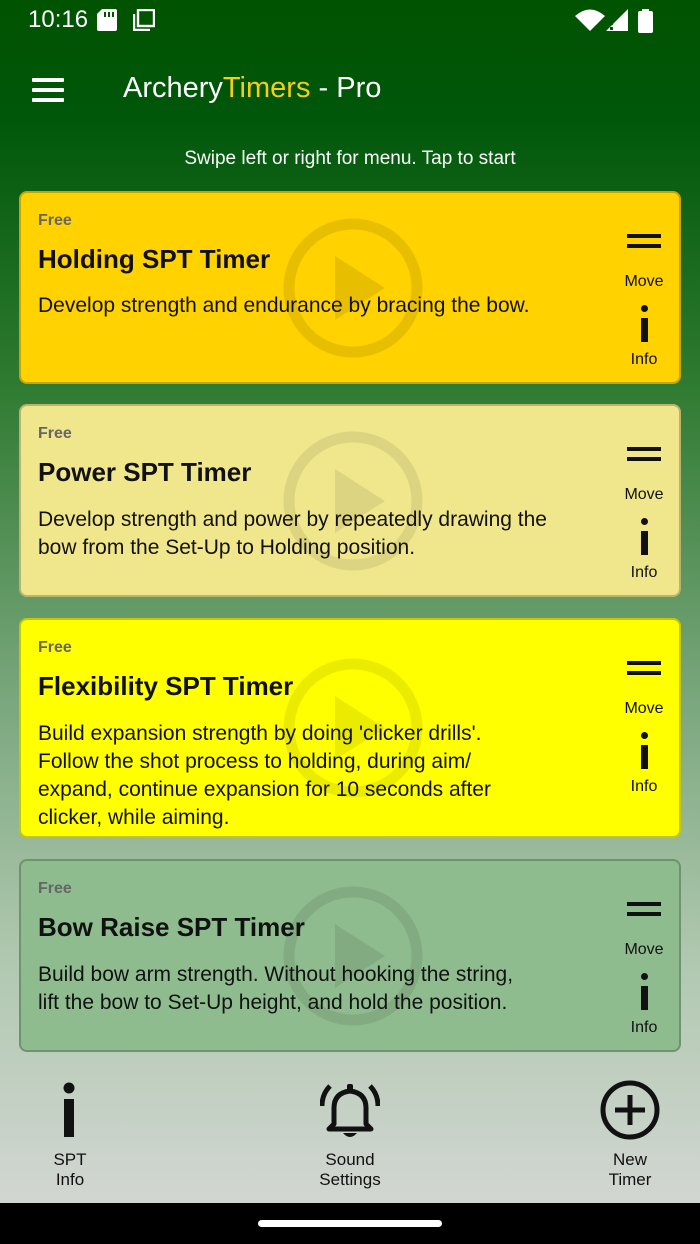 The width and height of the screenshot is (700, 1244). I want to click on card-title: Power SPT Timer, so click(145, 472).